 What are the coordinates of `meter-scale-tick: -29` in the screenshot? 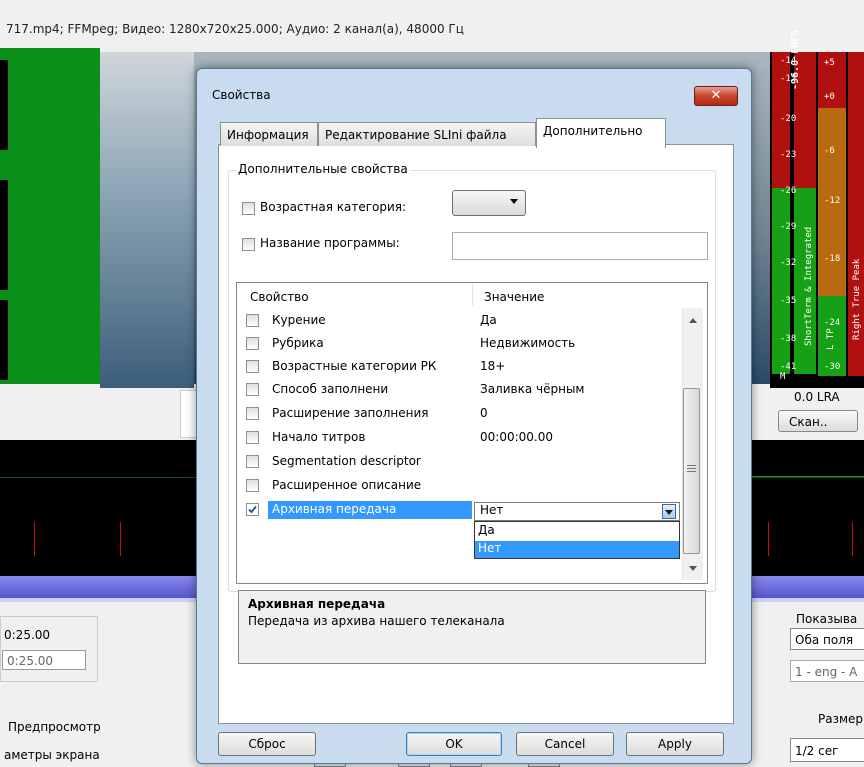 It's located at (788, 227).